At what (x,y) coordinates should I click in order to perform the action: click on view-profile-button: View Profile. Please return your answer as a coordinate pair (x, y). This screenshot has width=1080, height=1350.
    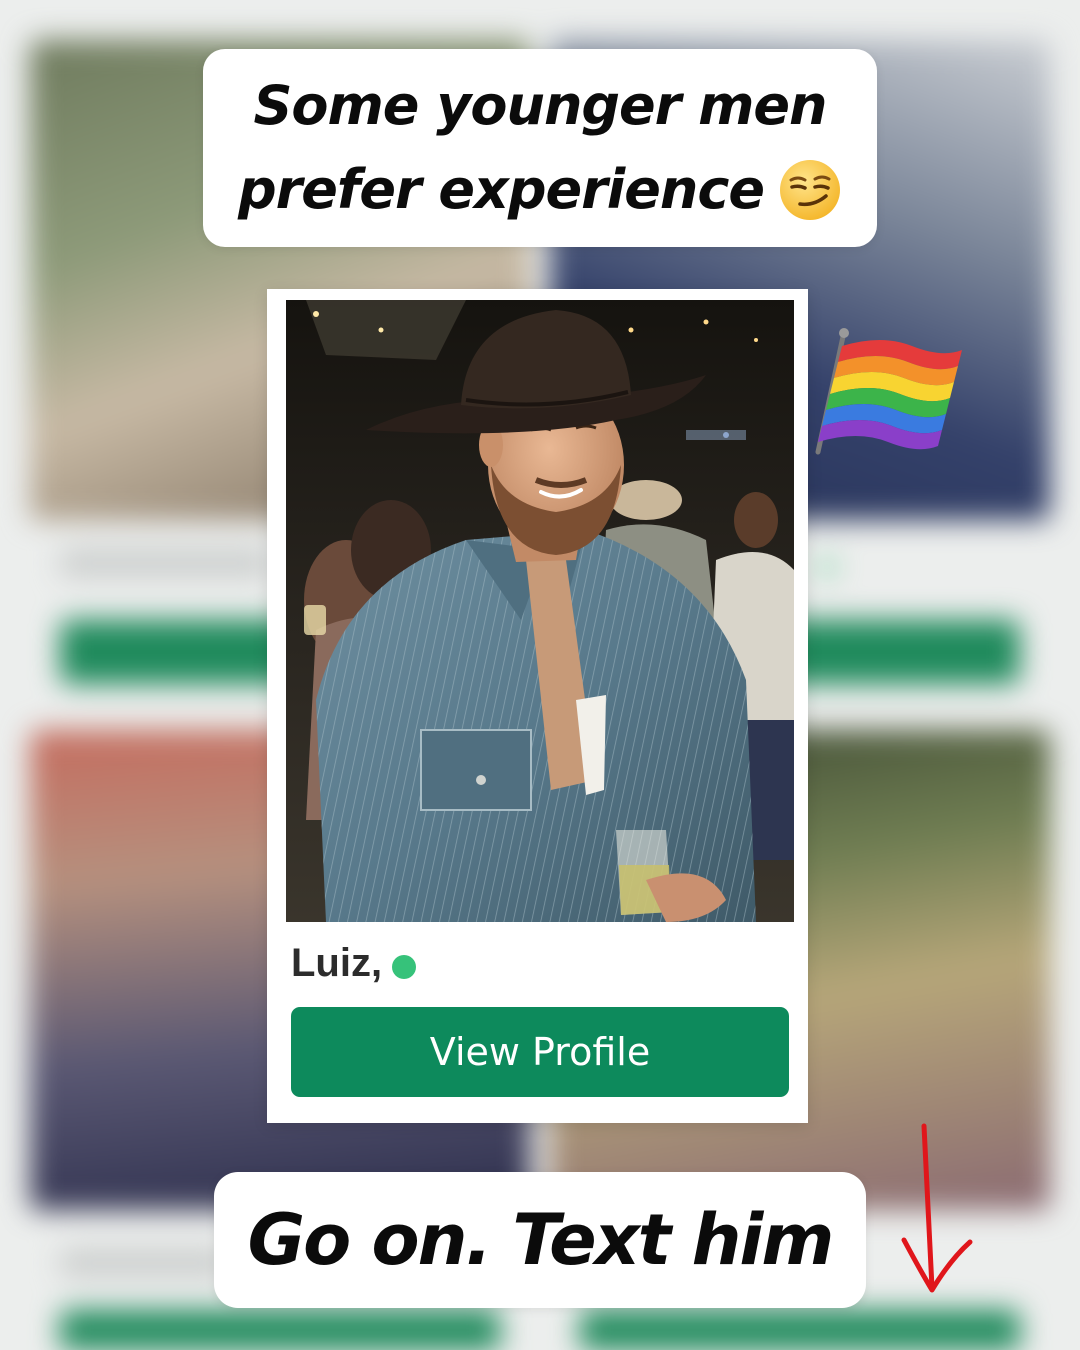
    Looking at the image, I should click on (540, 1052).